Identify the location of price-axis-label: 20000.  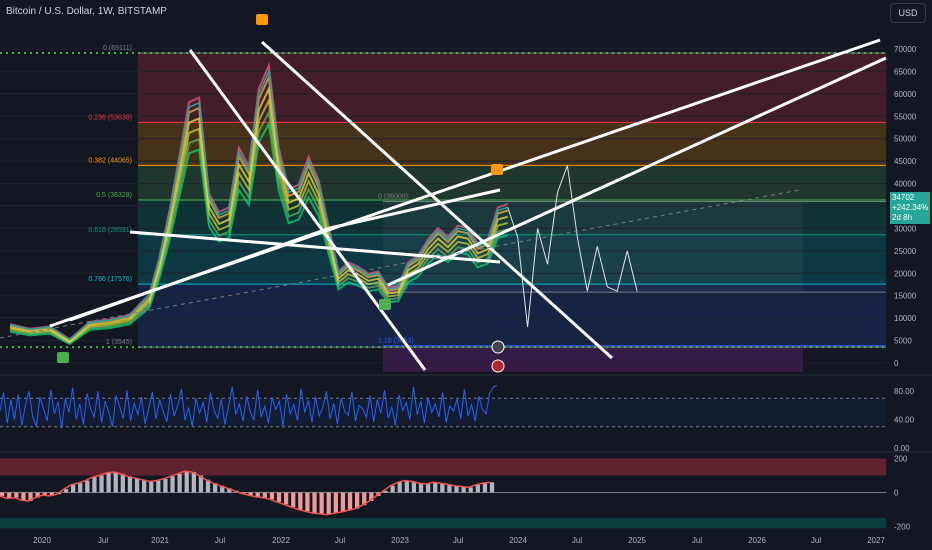
(905, 273).